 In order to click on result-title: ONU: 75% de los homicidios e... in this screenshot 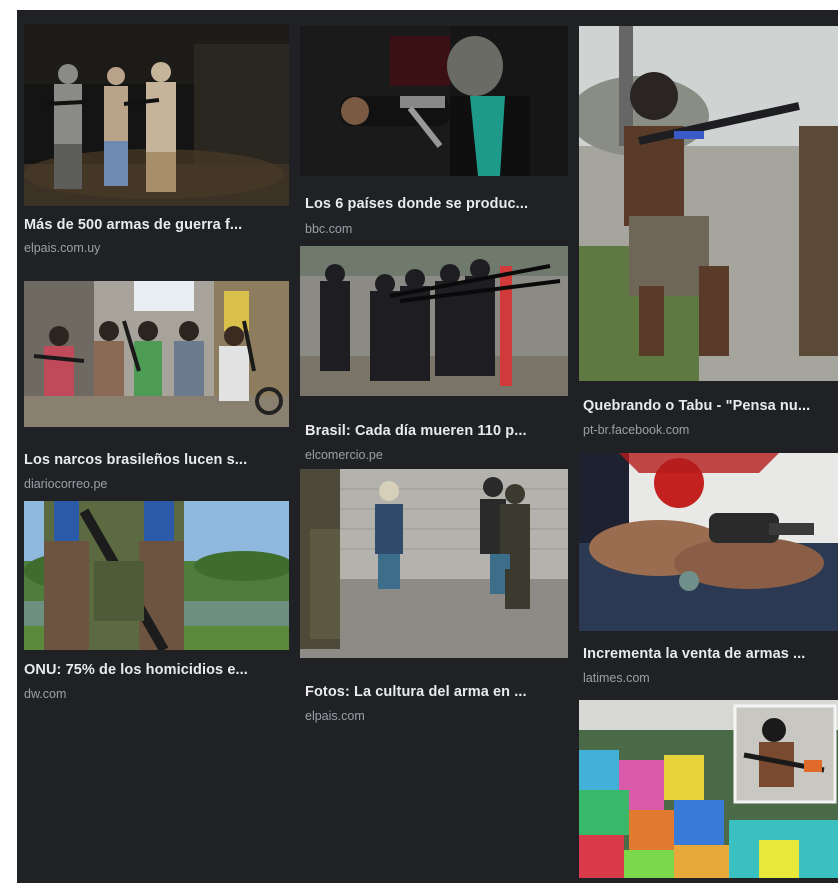, I will do `click(156, 670)`.